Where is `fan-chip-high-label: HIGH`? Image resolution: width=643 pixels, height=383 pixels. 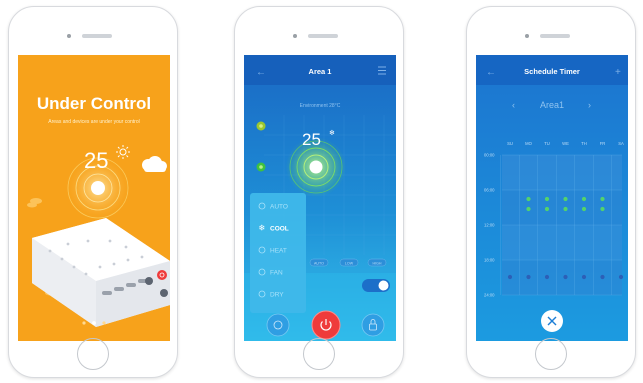 fan-chip-high-label: HIGH is located at coordinates (377, 263).